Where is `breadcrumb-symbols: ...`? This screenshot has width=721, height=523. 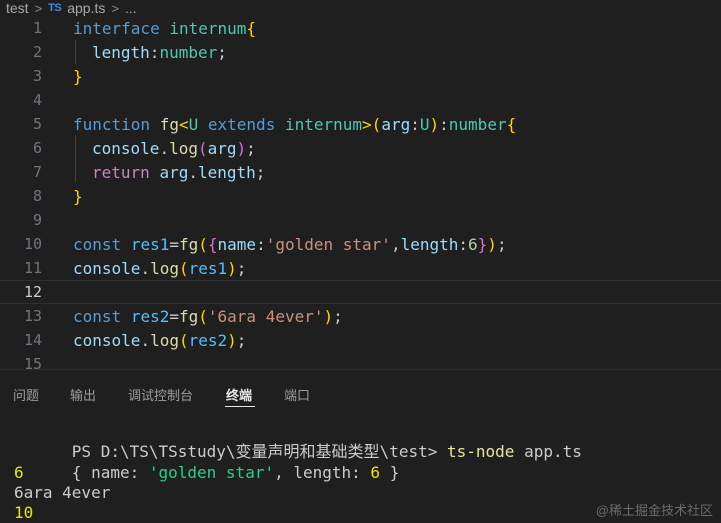 breadcrumb-symbols: ... is located at coordinates (131, 8).